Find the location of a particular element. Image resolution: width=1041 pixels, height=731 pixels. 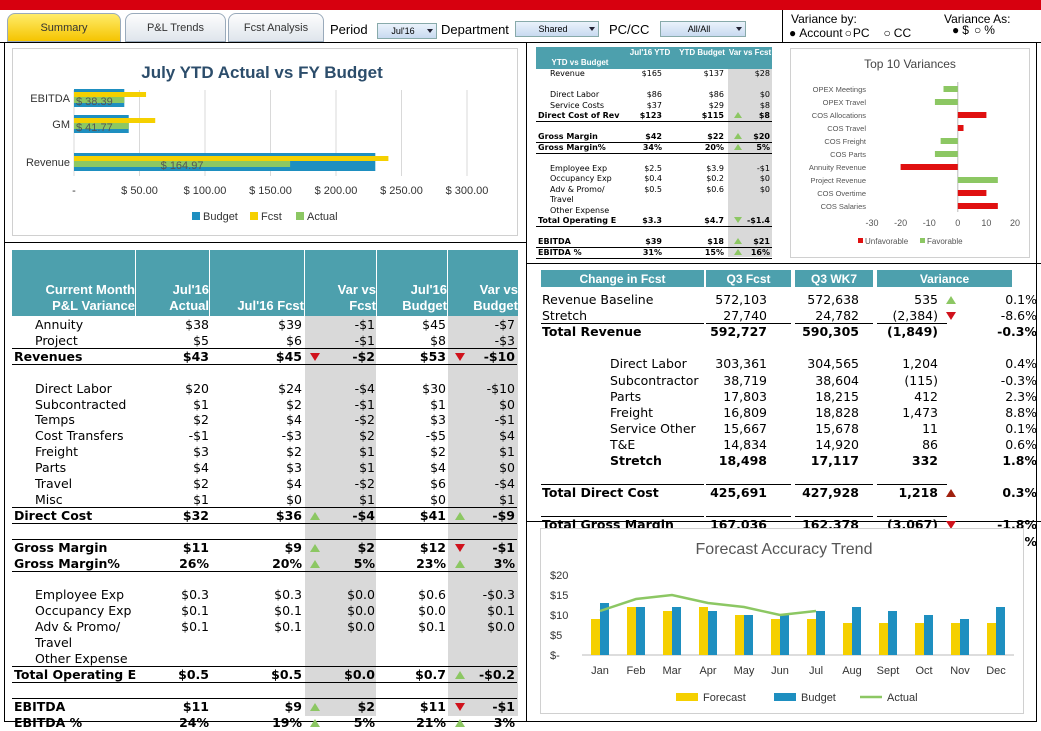

pl-row: Freight $3 $2 $1 $2 $1 is located at coordinates (264, 452).